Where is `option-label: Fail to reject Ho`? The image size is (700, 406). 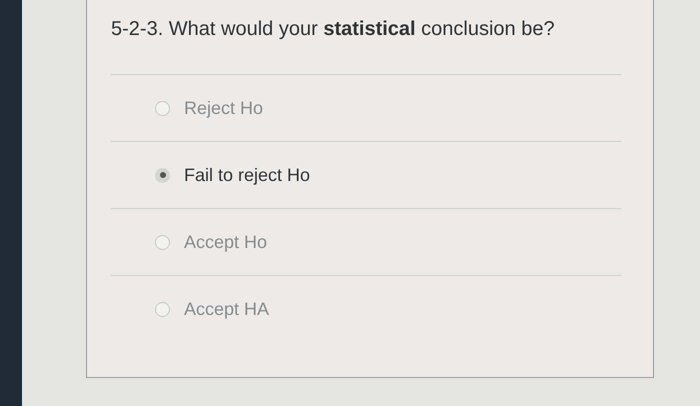
option-label: Fail to reject Ho is located at coordinates (247, 175).